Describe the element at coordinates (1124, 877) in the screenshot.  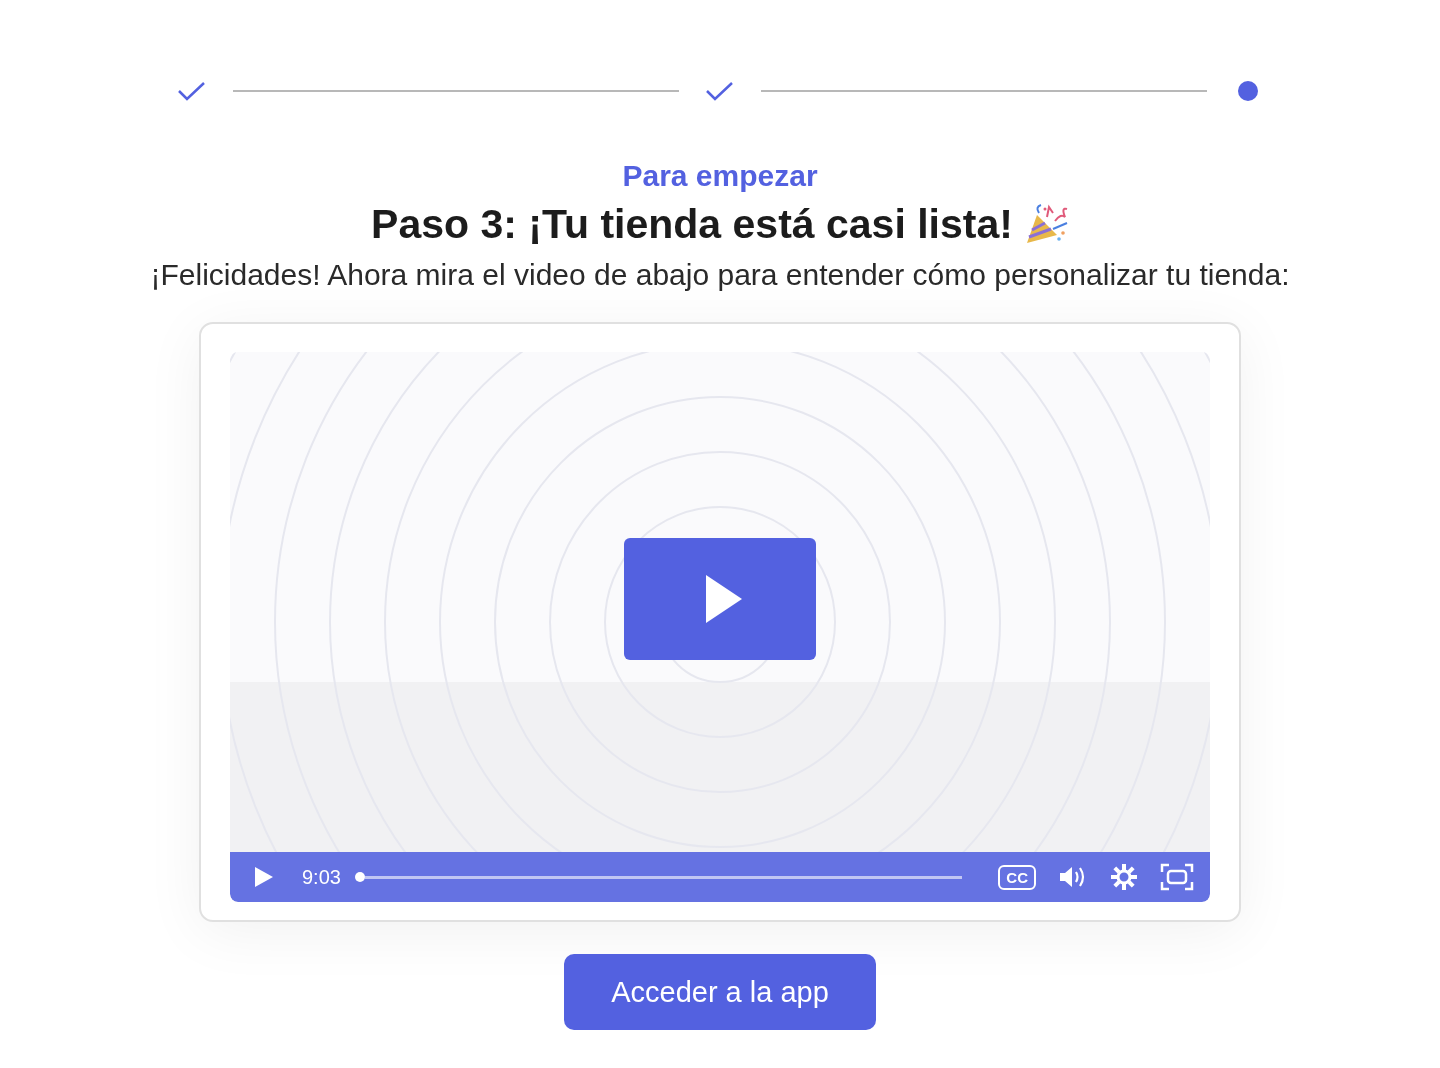
I see `settings-icon` at that location.